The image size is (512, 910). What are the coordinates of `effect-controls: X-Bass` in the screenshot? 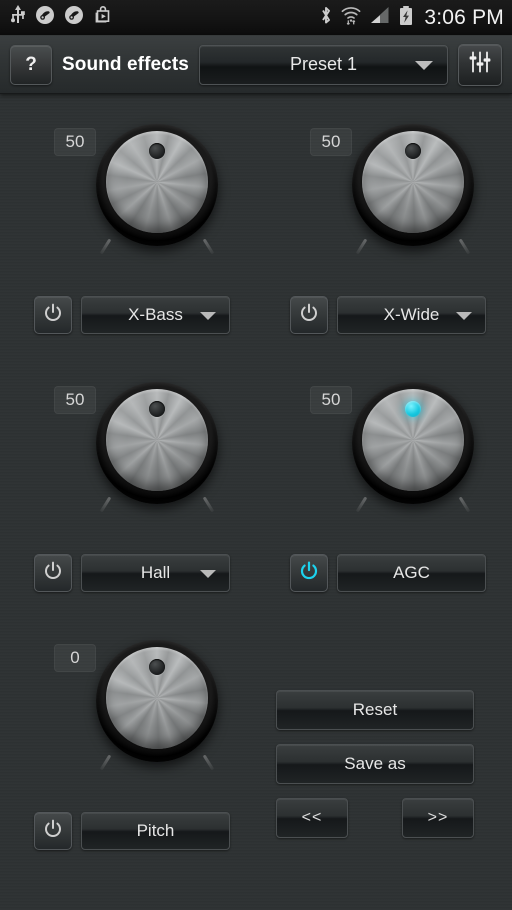 It's located at (132, 315).